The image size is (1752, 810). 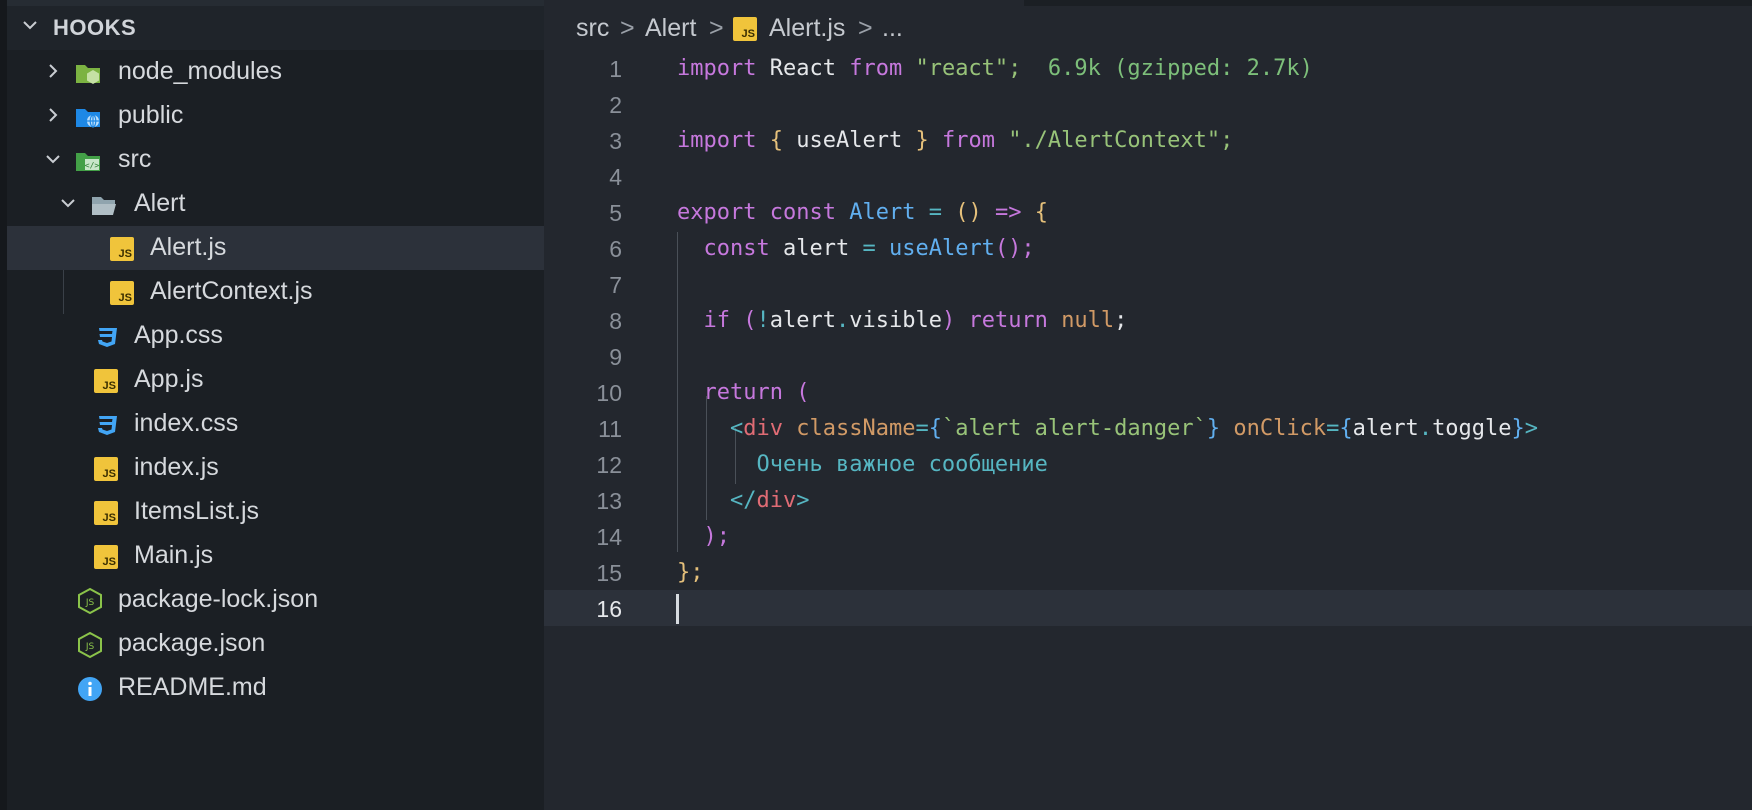 I want to click on tree-item-src: </> src, so click(x=275, y=160).